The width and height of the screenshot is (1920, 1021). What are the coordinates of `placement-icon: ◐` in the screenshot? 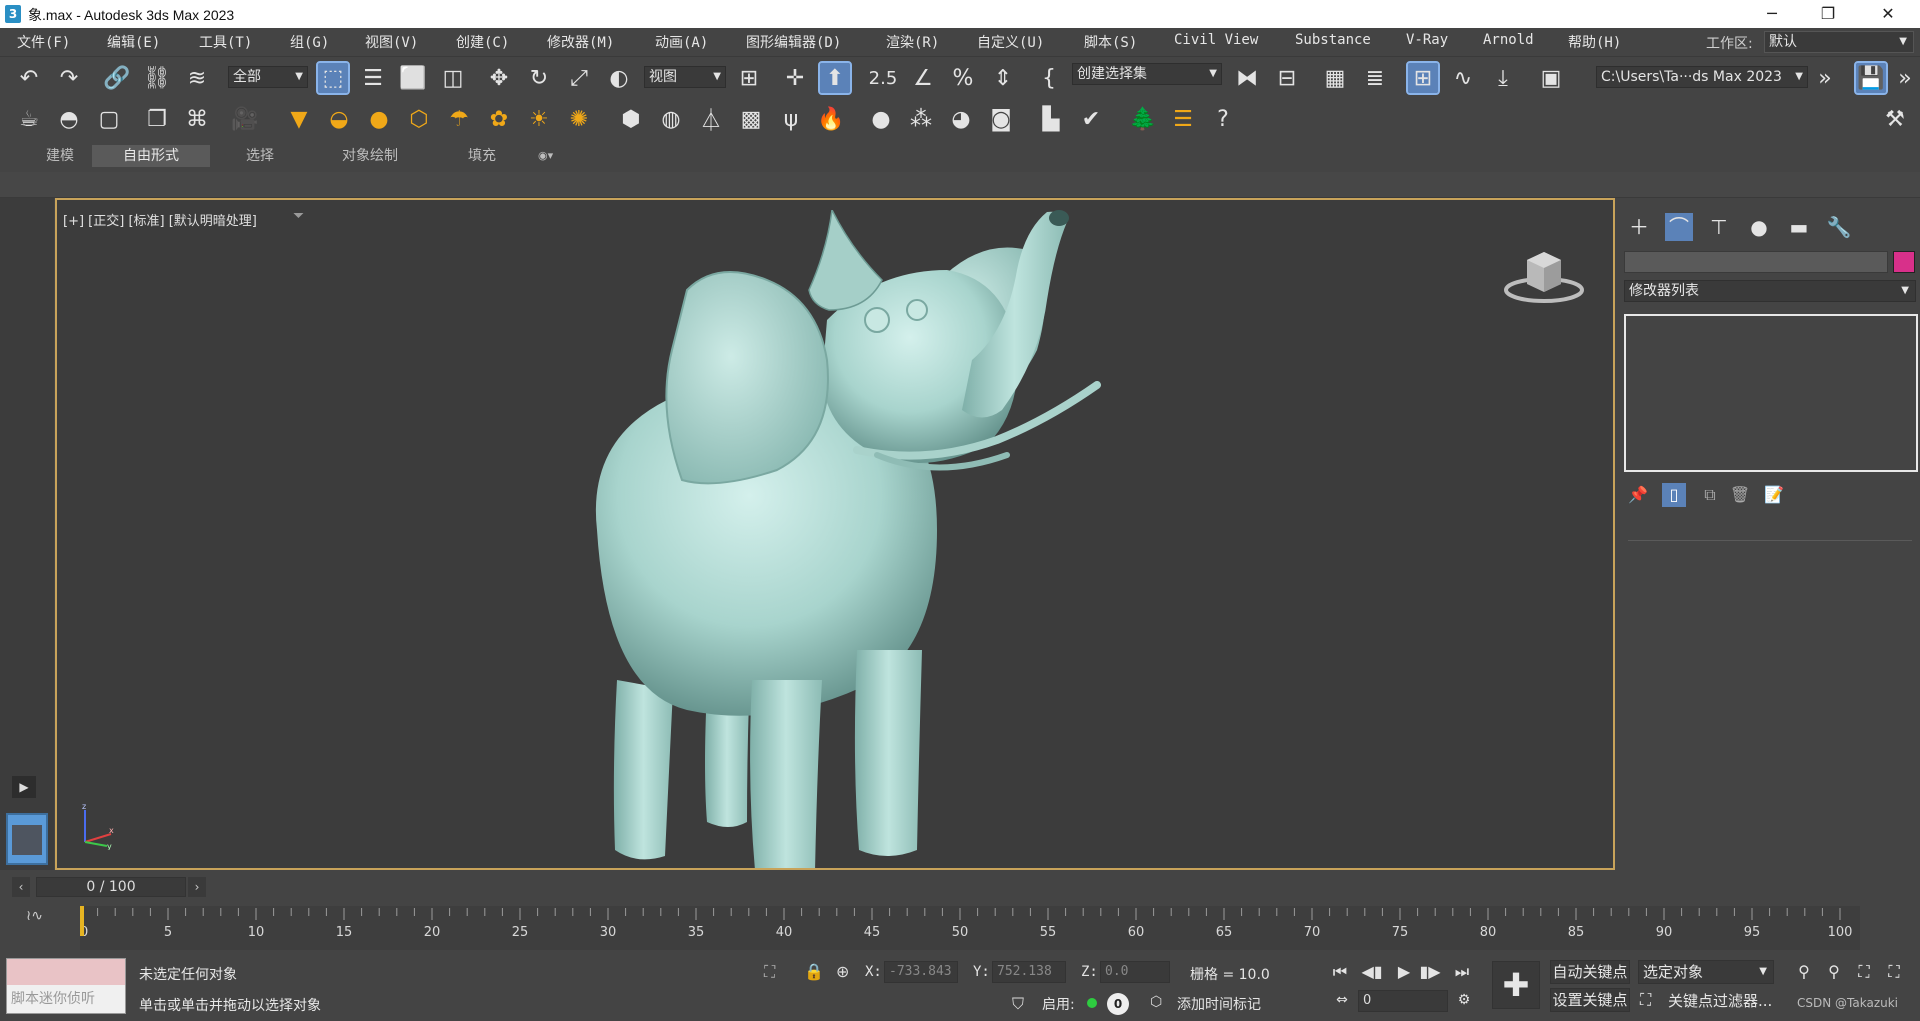 It's located at (619, 78).